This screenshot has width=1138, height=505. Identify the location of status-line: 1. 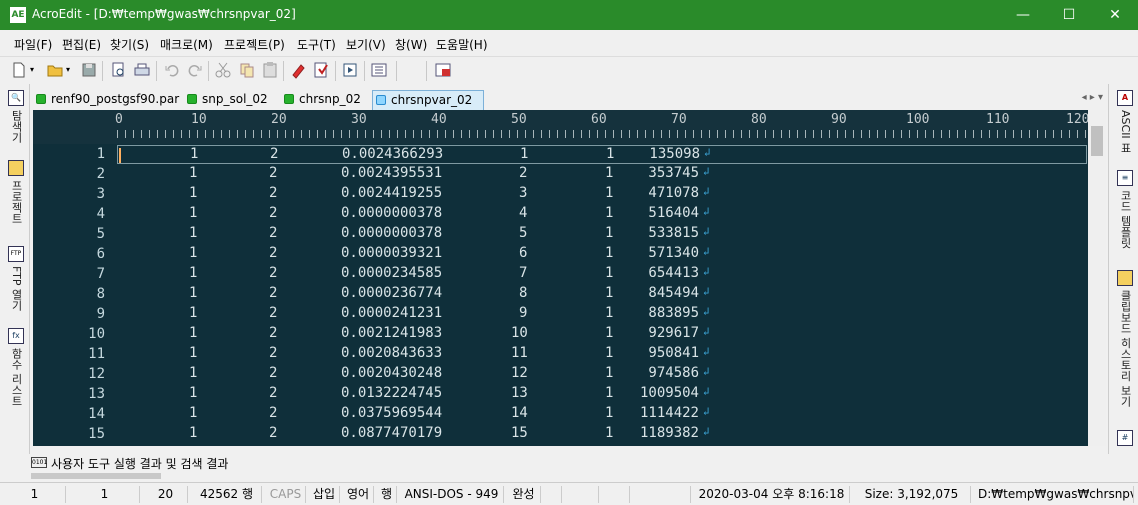
(35, 494).